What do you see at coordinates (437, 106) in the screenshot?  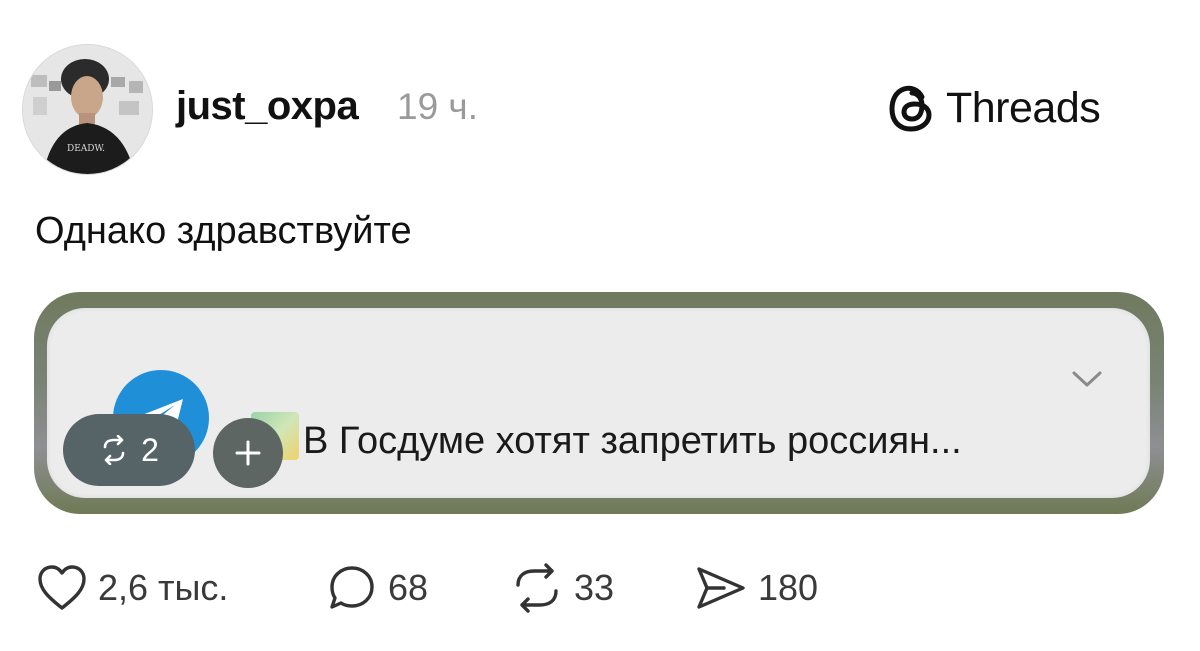 I see `post-time: 19 ч.` at bounding box center [437, 106].